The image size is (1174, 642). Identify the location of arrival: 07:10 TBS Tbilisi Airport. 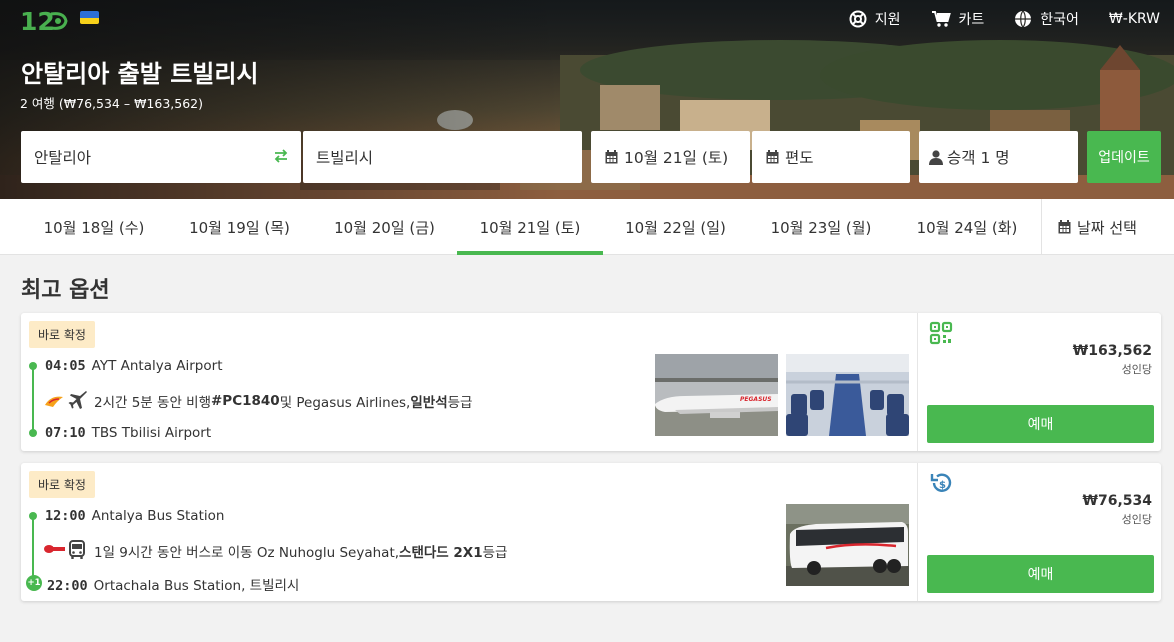
(128, 433).